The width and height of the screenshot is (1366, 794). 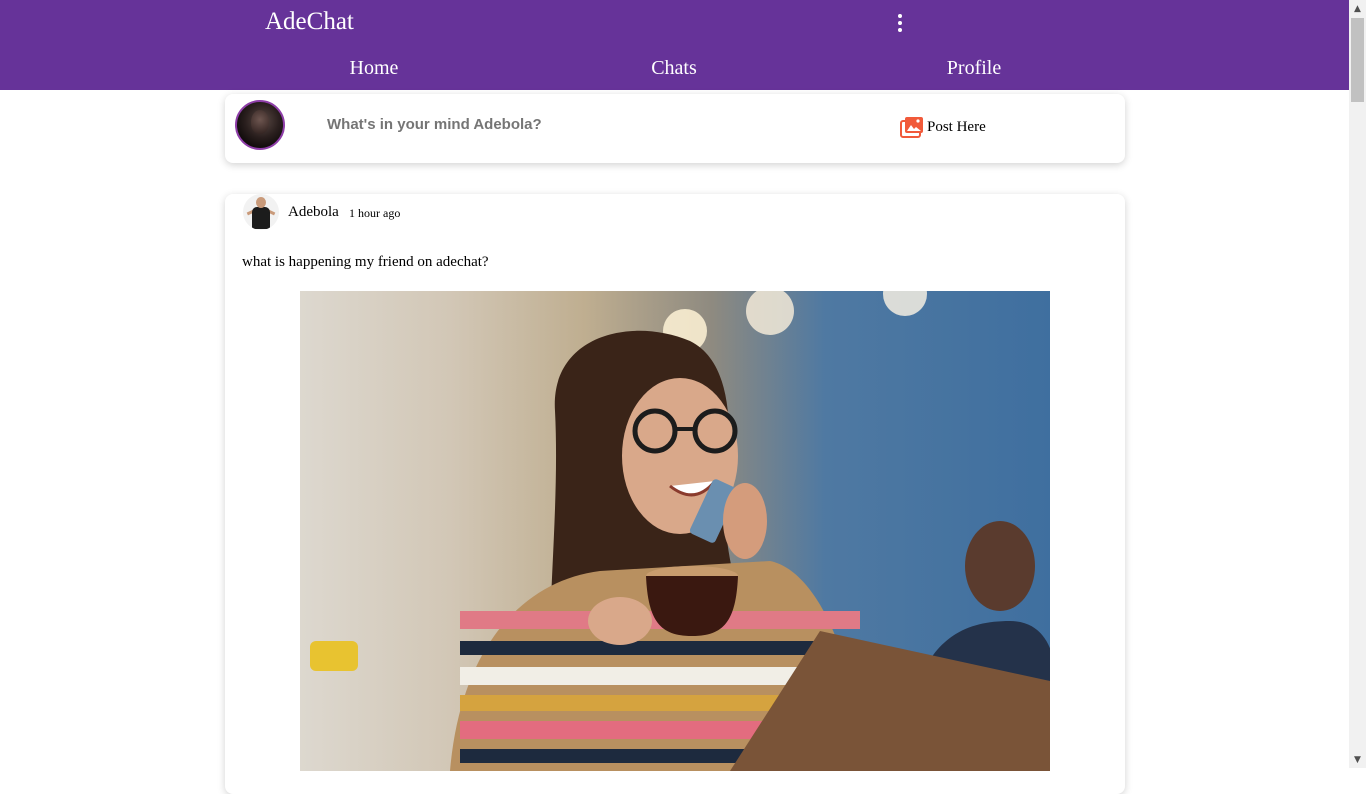 What do you see at coordinates (309, 22) in the screenshot?
I see `app-brand: AdeChat` at bounding box center [309, 22].